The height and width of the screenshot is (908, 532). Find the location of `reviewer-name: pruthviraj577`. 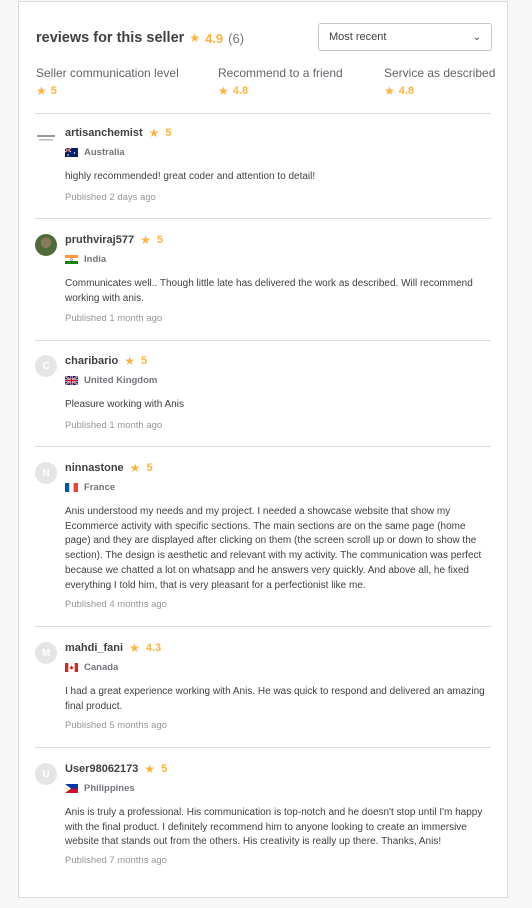

reviewer-name: pruthviraj577 is located at coordinates (99, 240).